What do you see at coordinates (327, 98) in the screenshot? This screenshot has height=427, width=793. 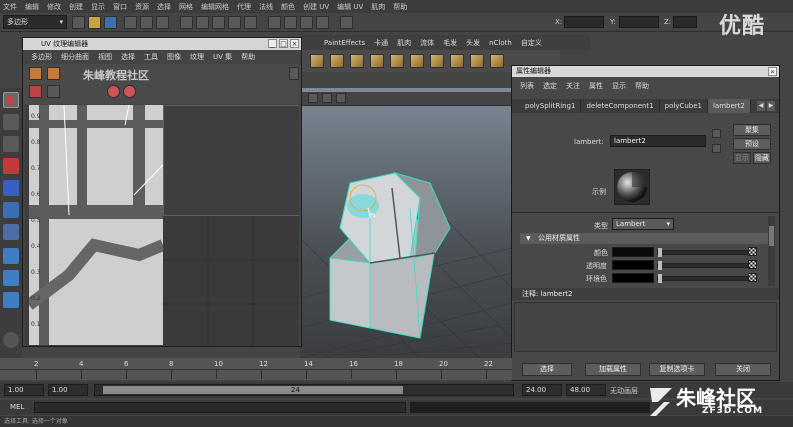 I see `wireframe-icon` at bounding box center [327, 98].